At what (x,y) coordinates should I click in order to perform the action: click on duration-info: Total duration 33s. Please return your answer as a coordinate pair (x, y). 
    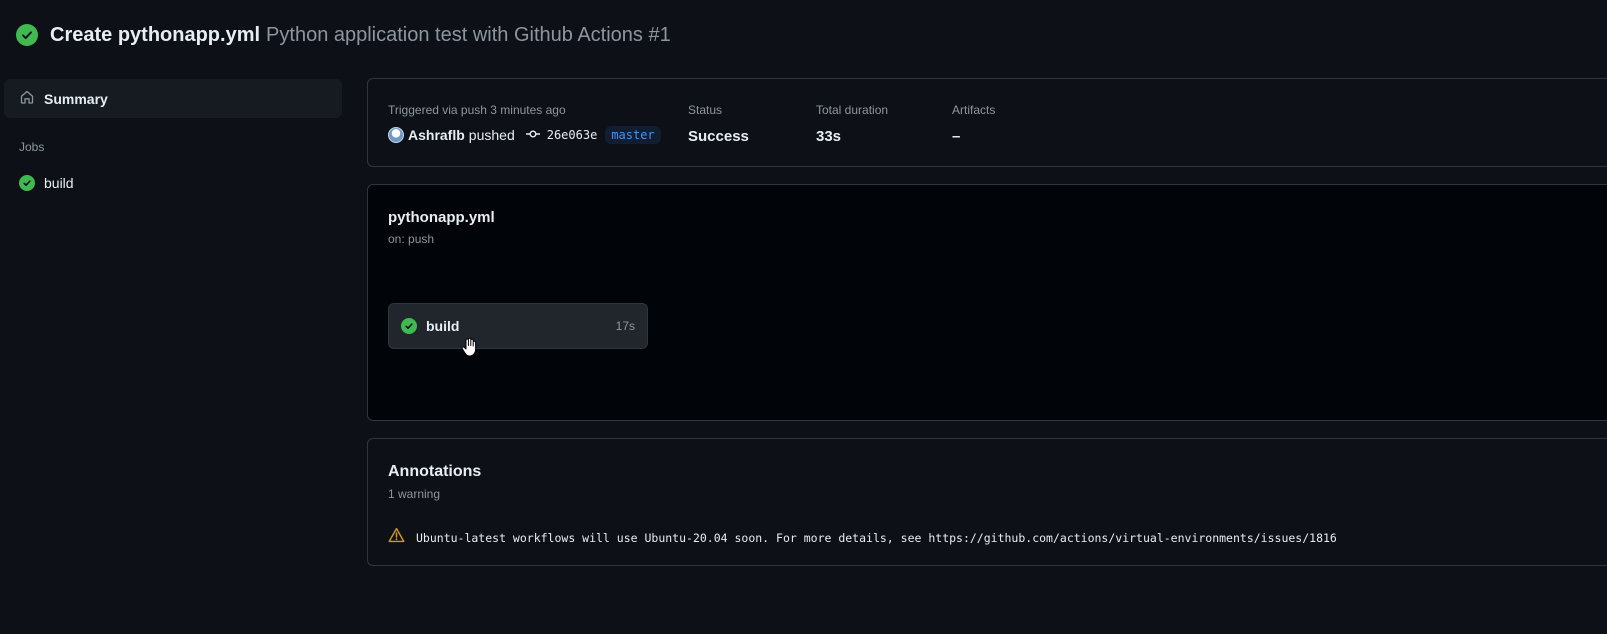
    Looking at the image, I should click on (852, 124).